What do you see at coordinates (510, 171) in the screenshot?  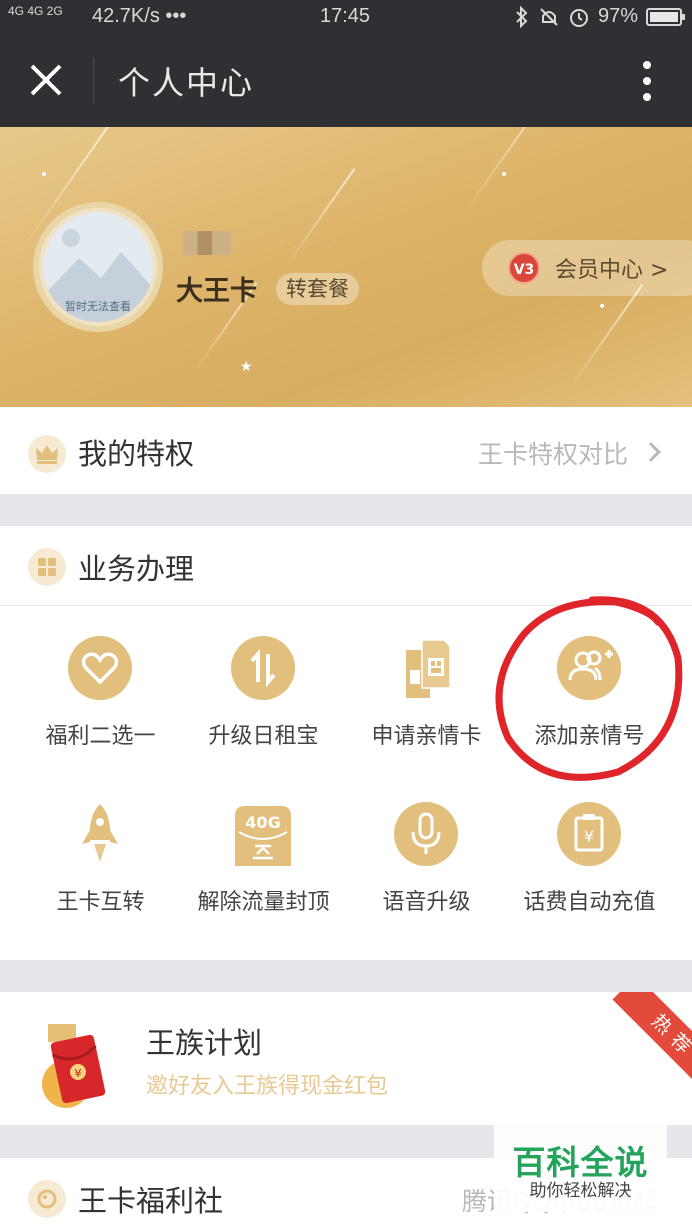 I see `decor-streak` at bounding box center [510, 171].